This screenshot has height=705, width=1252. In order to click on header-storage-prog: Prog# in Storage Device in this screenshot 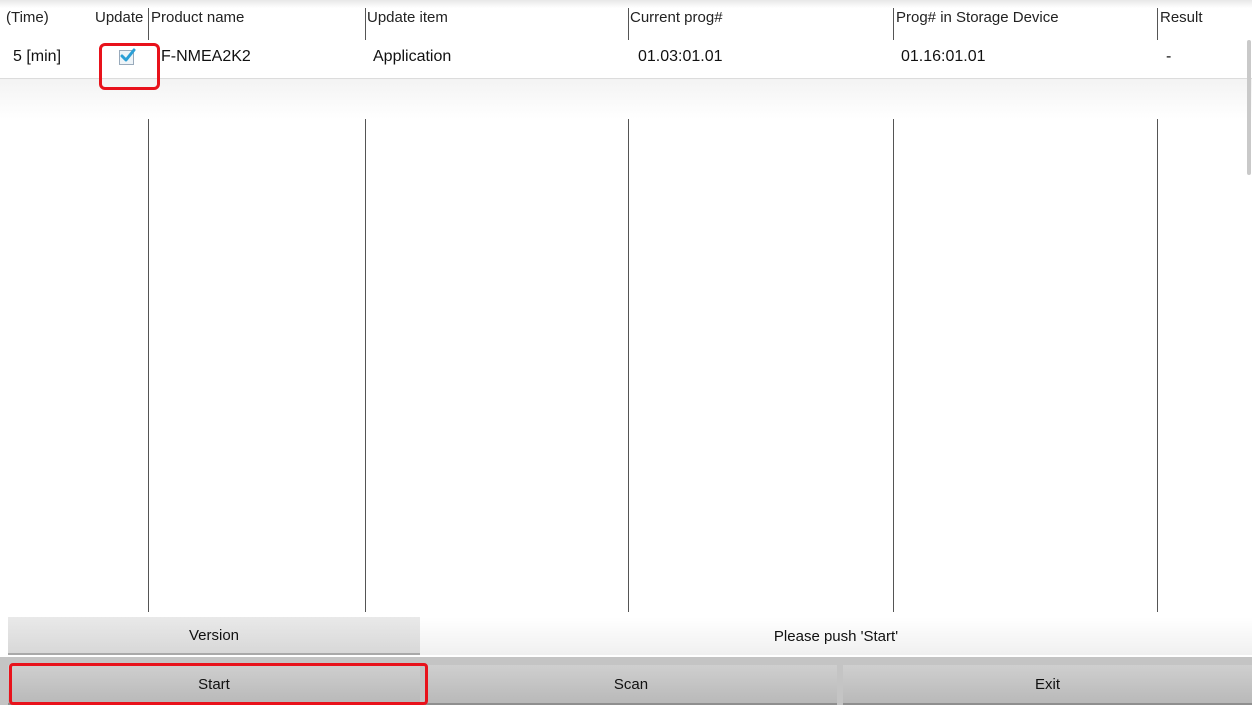, I will do `click(977, 17)`.